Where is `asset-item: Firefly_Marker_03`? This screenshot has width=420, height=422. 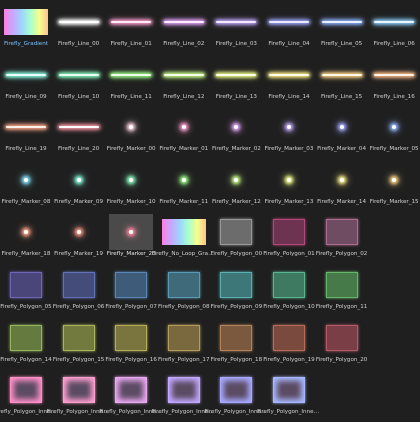 asset-item: Firefly_Marker_03 is located at coordinates (289, 133).